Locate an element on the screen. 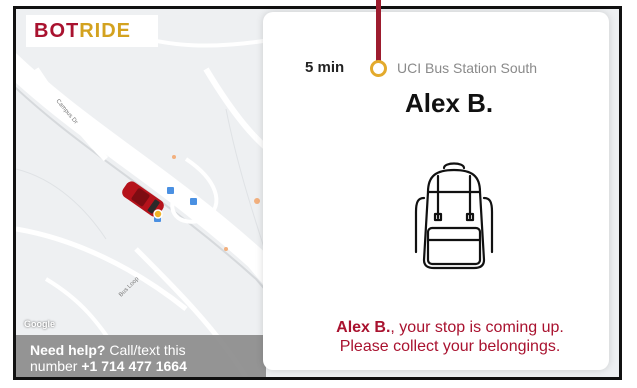  google-attribution: Google is located at coordinates (39, 324).